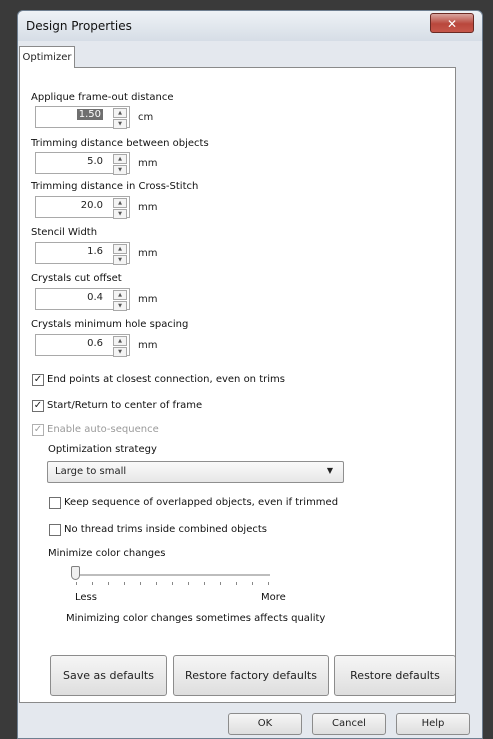 The width and height of the screenshot is (493, 739). Describe the element at coordinates (89, 114) in the screenshot. I see `frame-out-distance-value: 1.50` at that location.